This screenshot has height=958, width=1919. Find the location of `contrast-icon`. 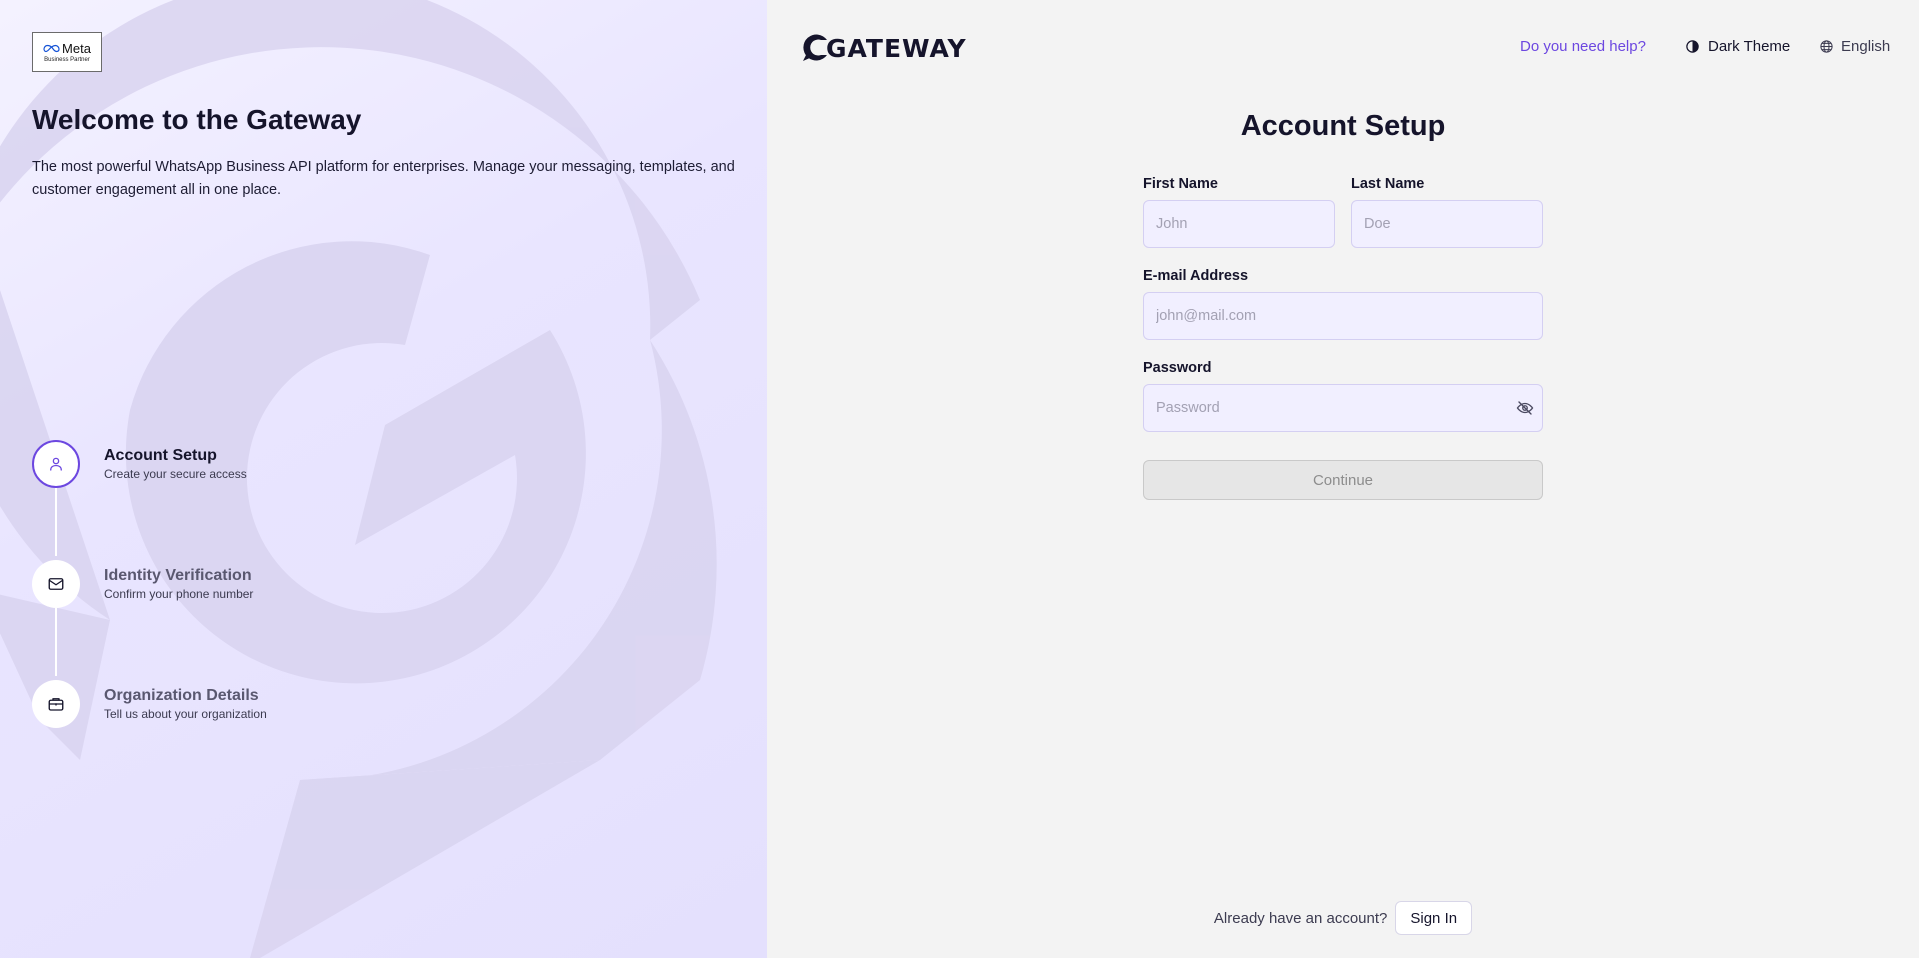

contrast-icon is located at coordinates (1692, 46).